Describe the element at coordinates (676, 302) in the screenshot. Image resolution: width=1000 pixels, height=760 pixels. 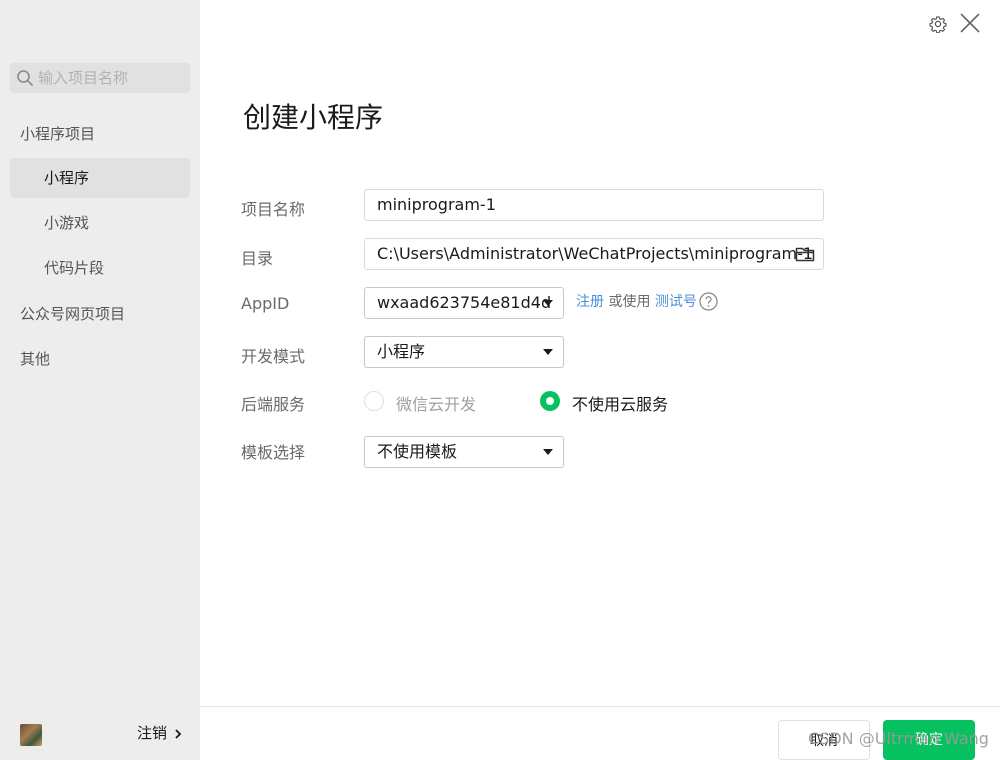
I see `test-account-link: 测试号` at that location.